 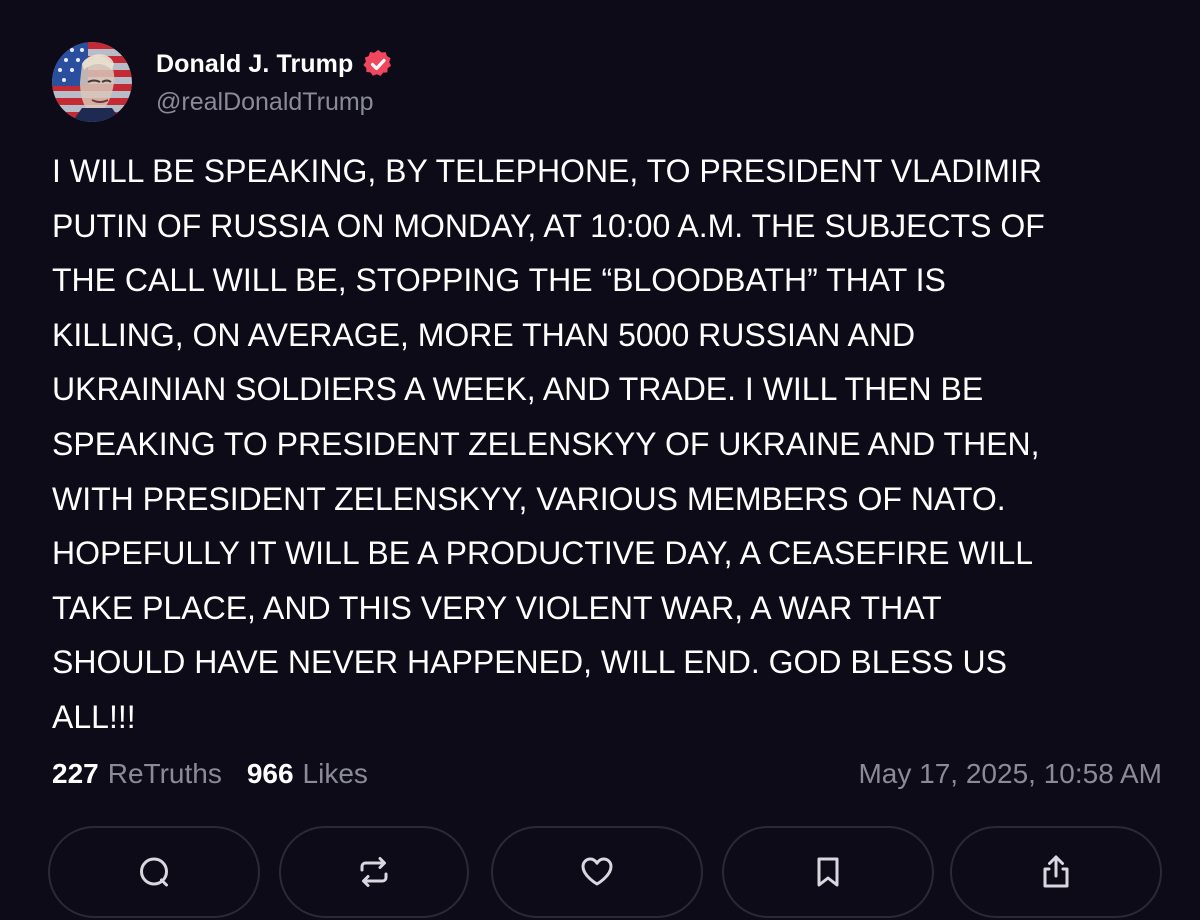 I want to click on like-icon, so click(x=597, y=871).